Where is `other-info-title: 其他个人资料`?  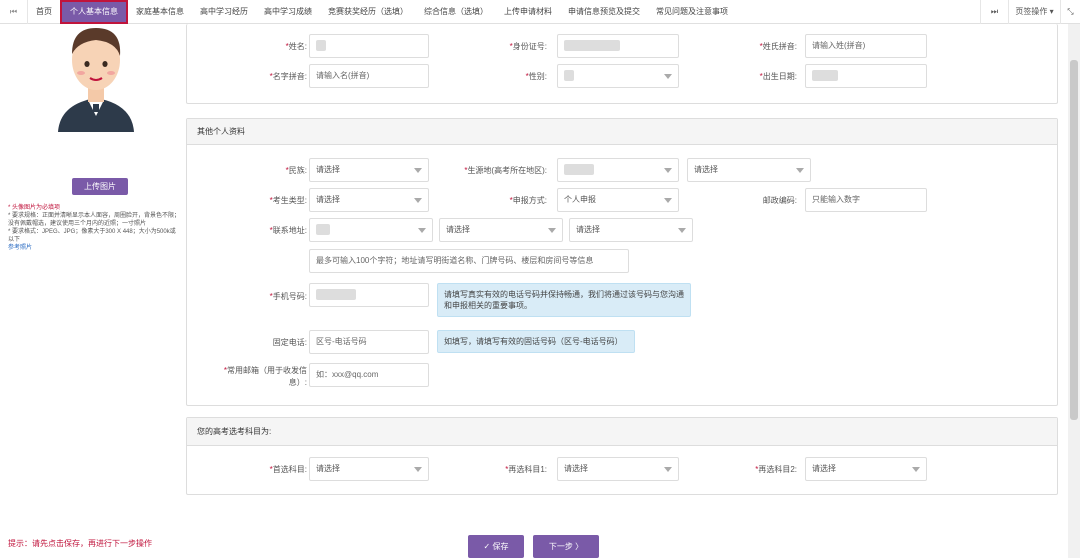 other-info-title: 其他个人资料 is located at coordinates (622, 132).